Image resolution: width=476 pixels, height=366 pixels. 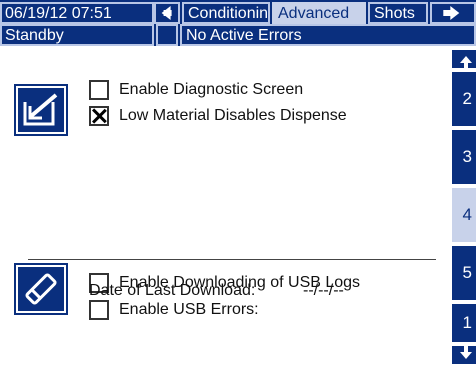 What do you see at coordinates (464, 99) in the screenshot?
I see `side-tab-2: 2` at bounding box center [464, 99].